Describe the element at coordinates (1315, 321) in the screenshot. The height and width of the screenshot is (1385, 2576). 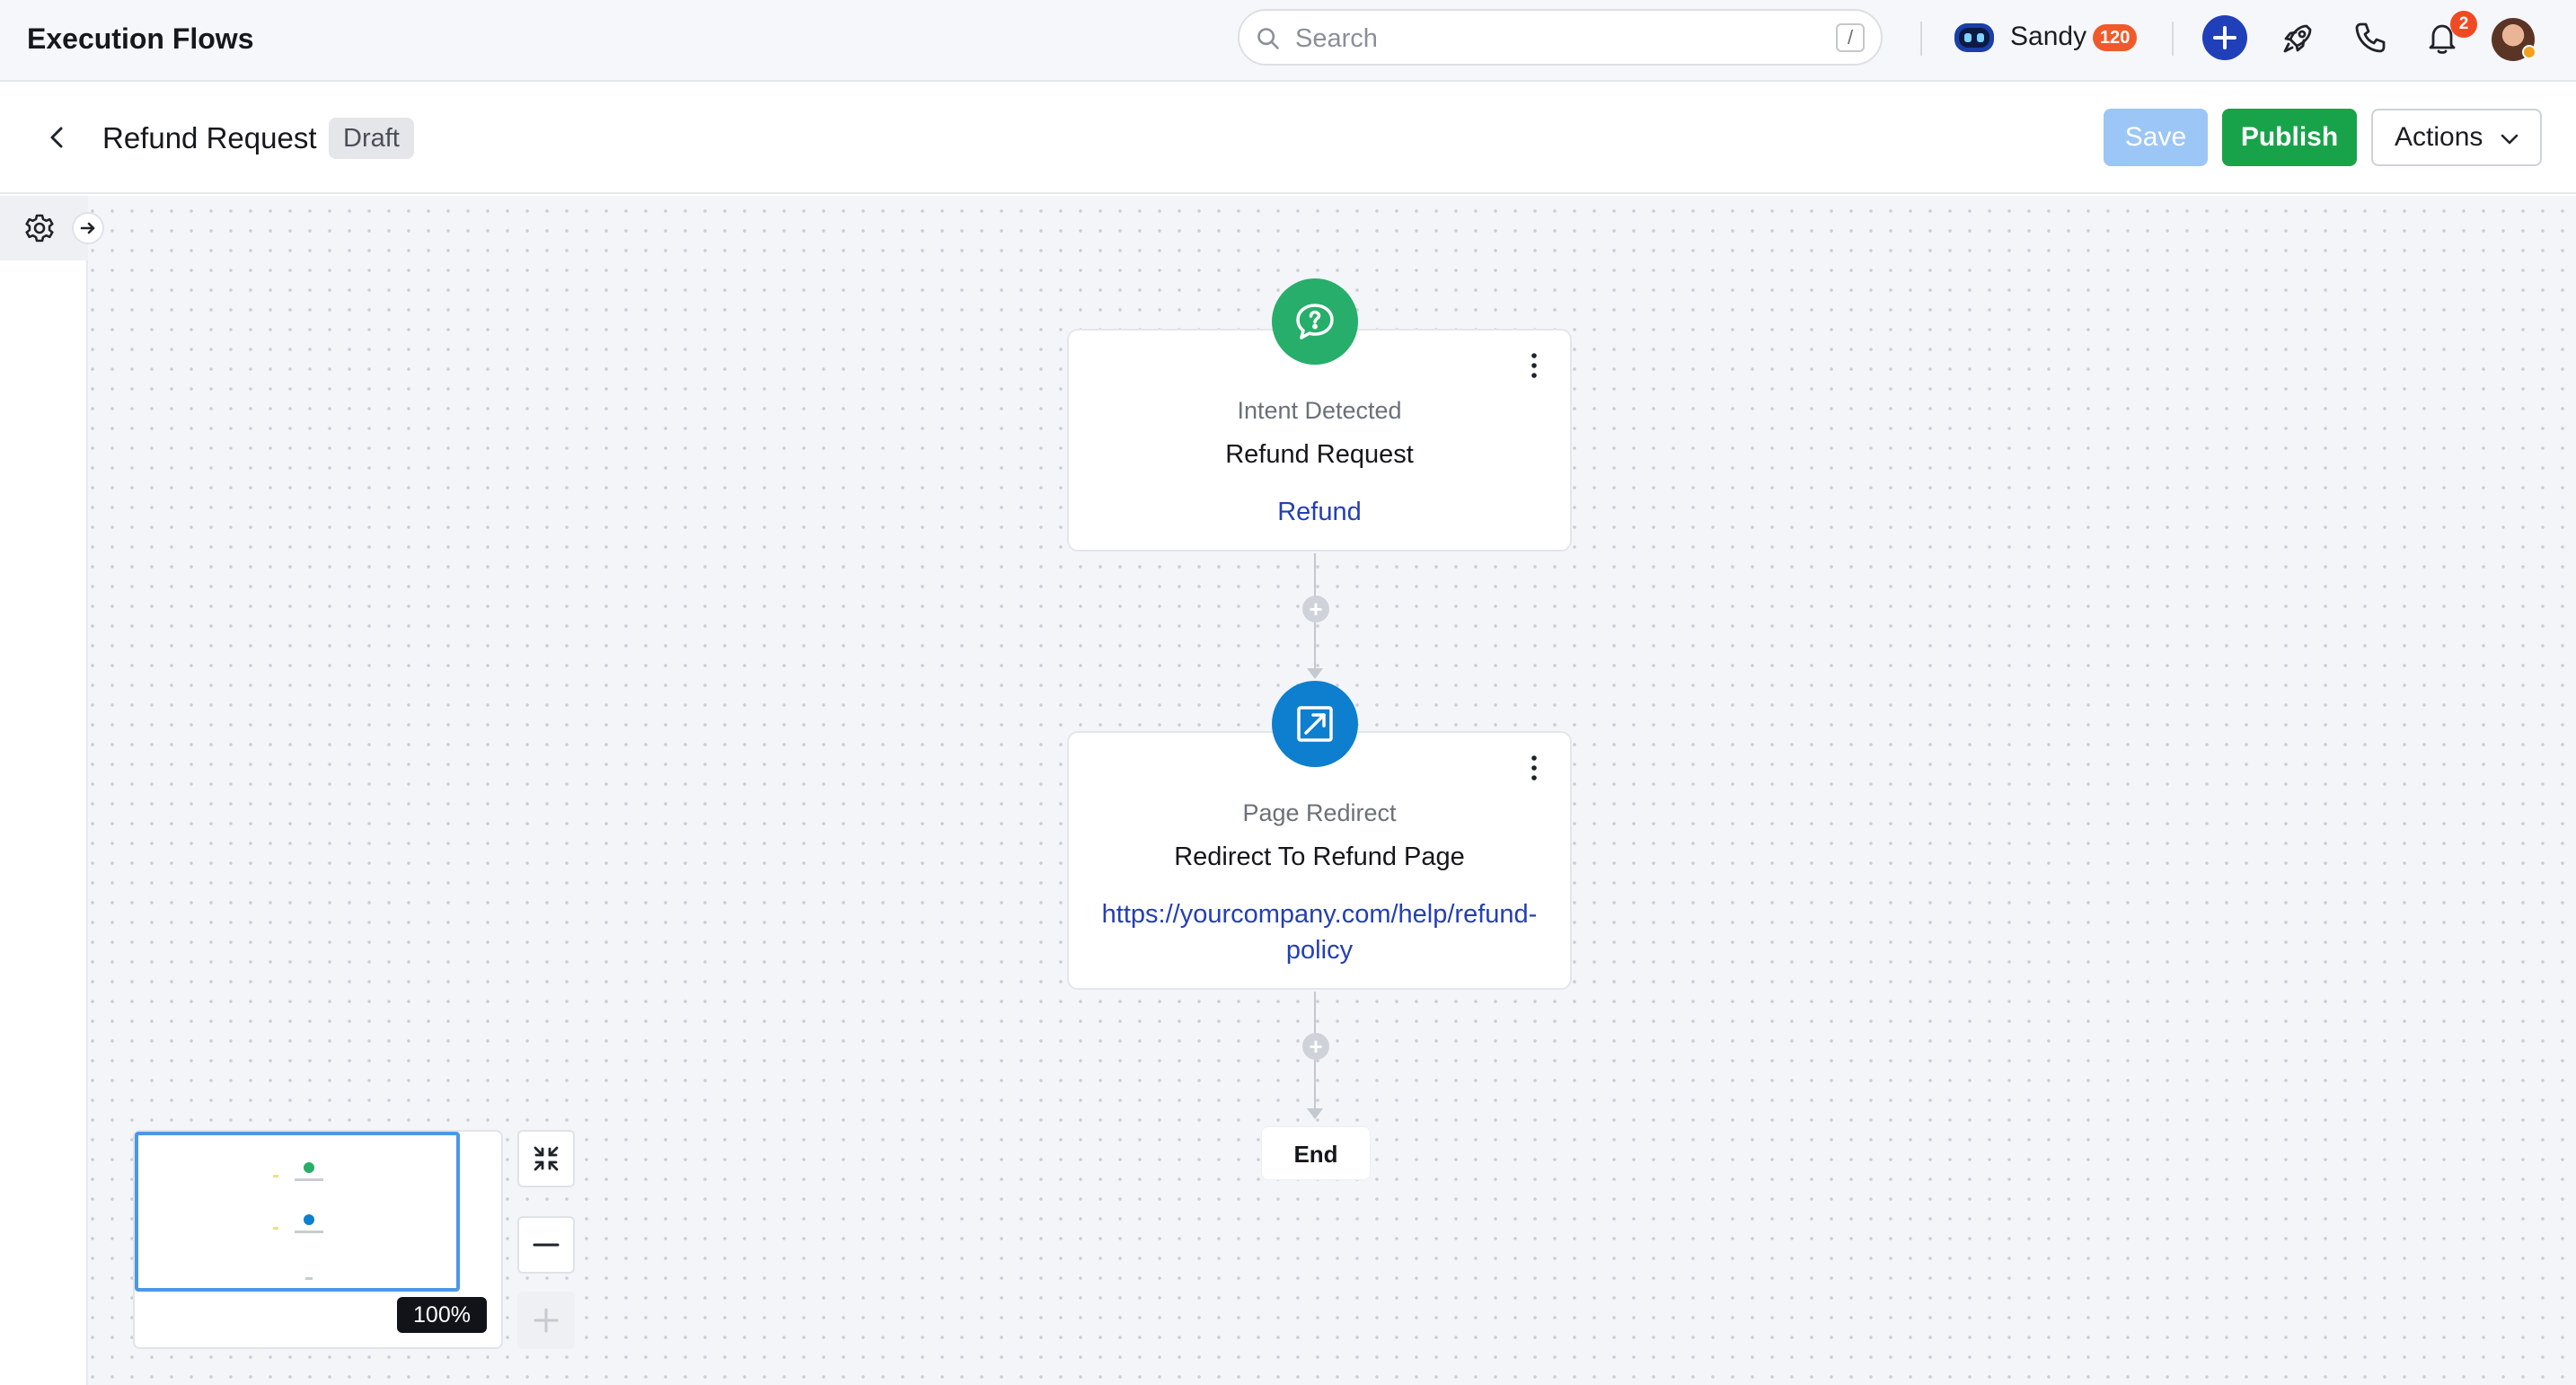
I see `chat-question-icon` at that location.